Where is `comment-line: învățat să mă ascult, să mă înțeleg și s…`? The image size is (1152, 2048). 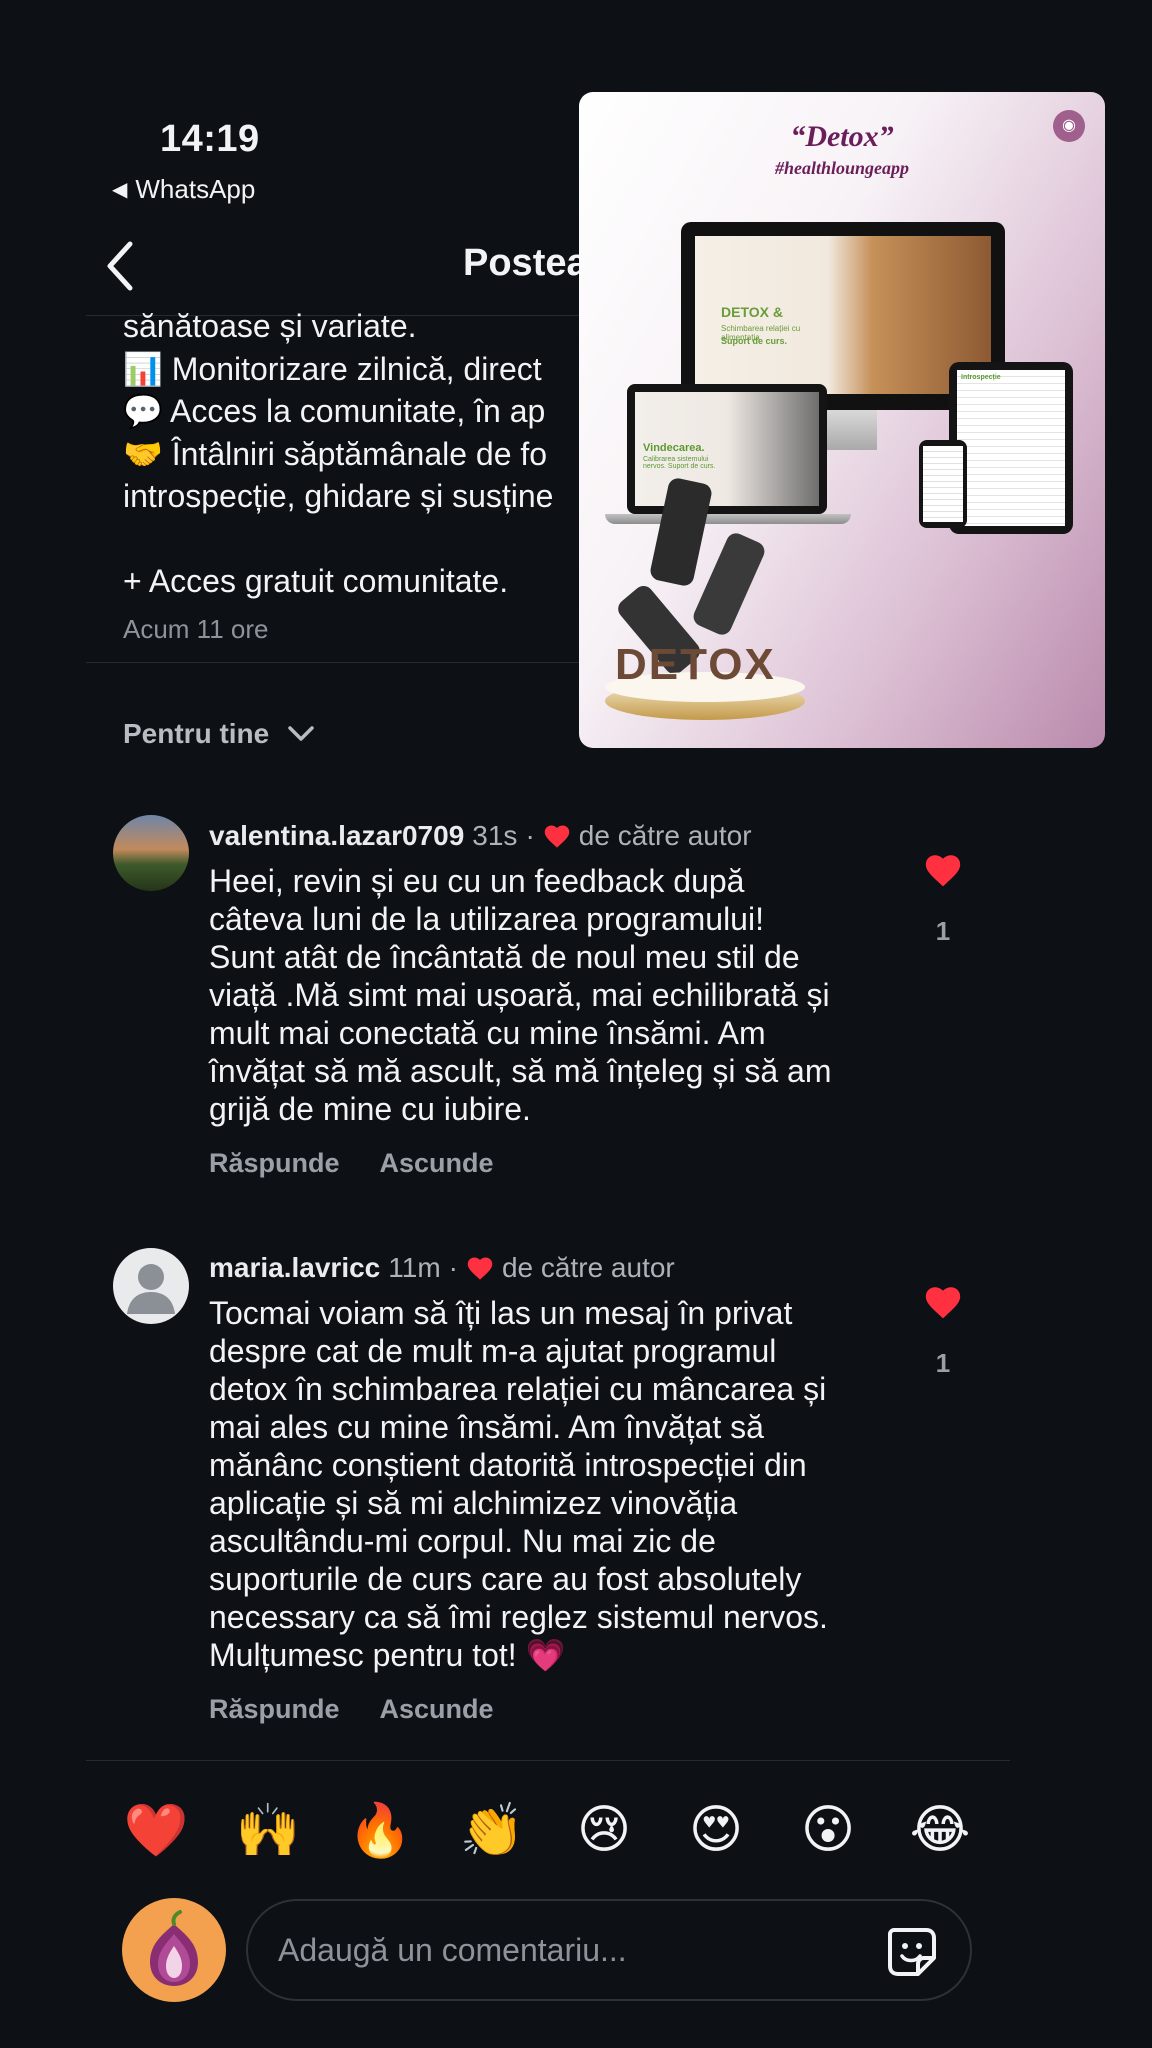 comment-line: învățat să mă ascult, să mă înțeleg și s… is located at coordinates (520, 1071).